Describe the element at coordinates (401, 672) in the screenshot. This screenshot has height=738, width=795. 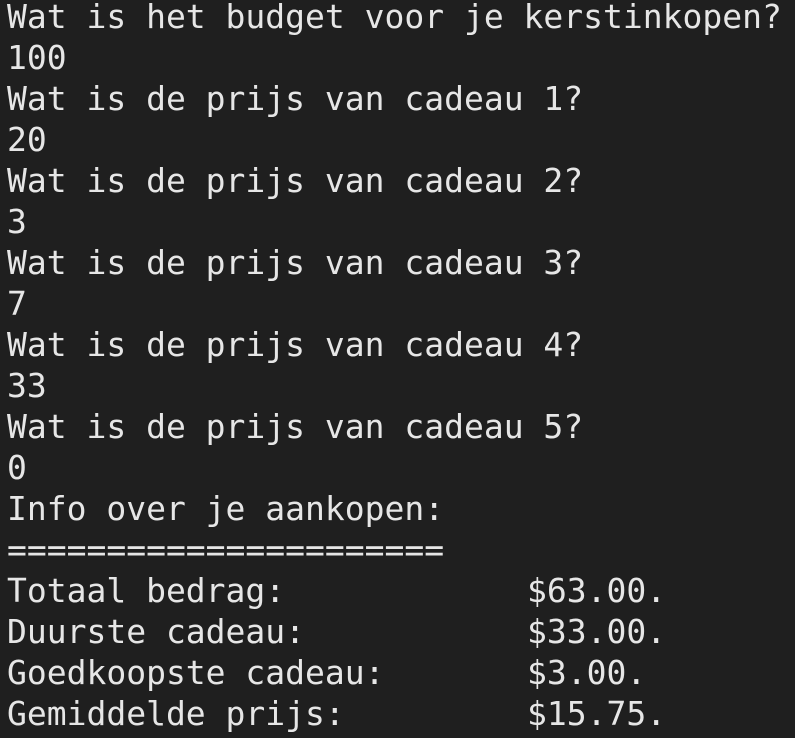
I see `summary-row-cheapest: Goedkoopste cadeau: $3.00.` at that location.